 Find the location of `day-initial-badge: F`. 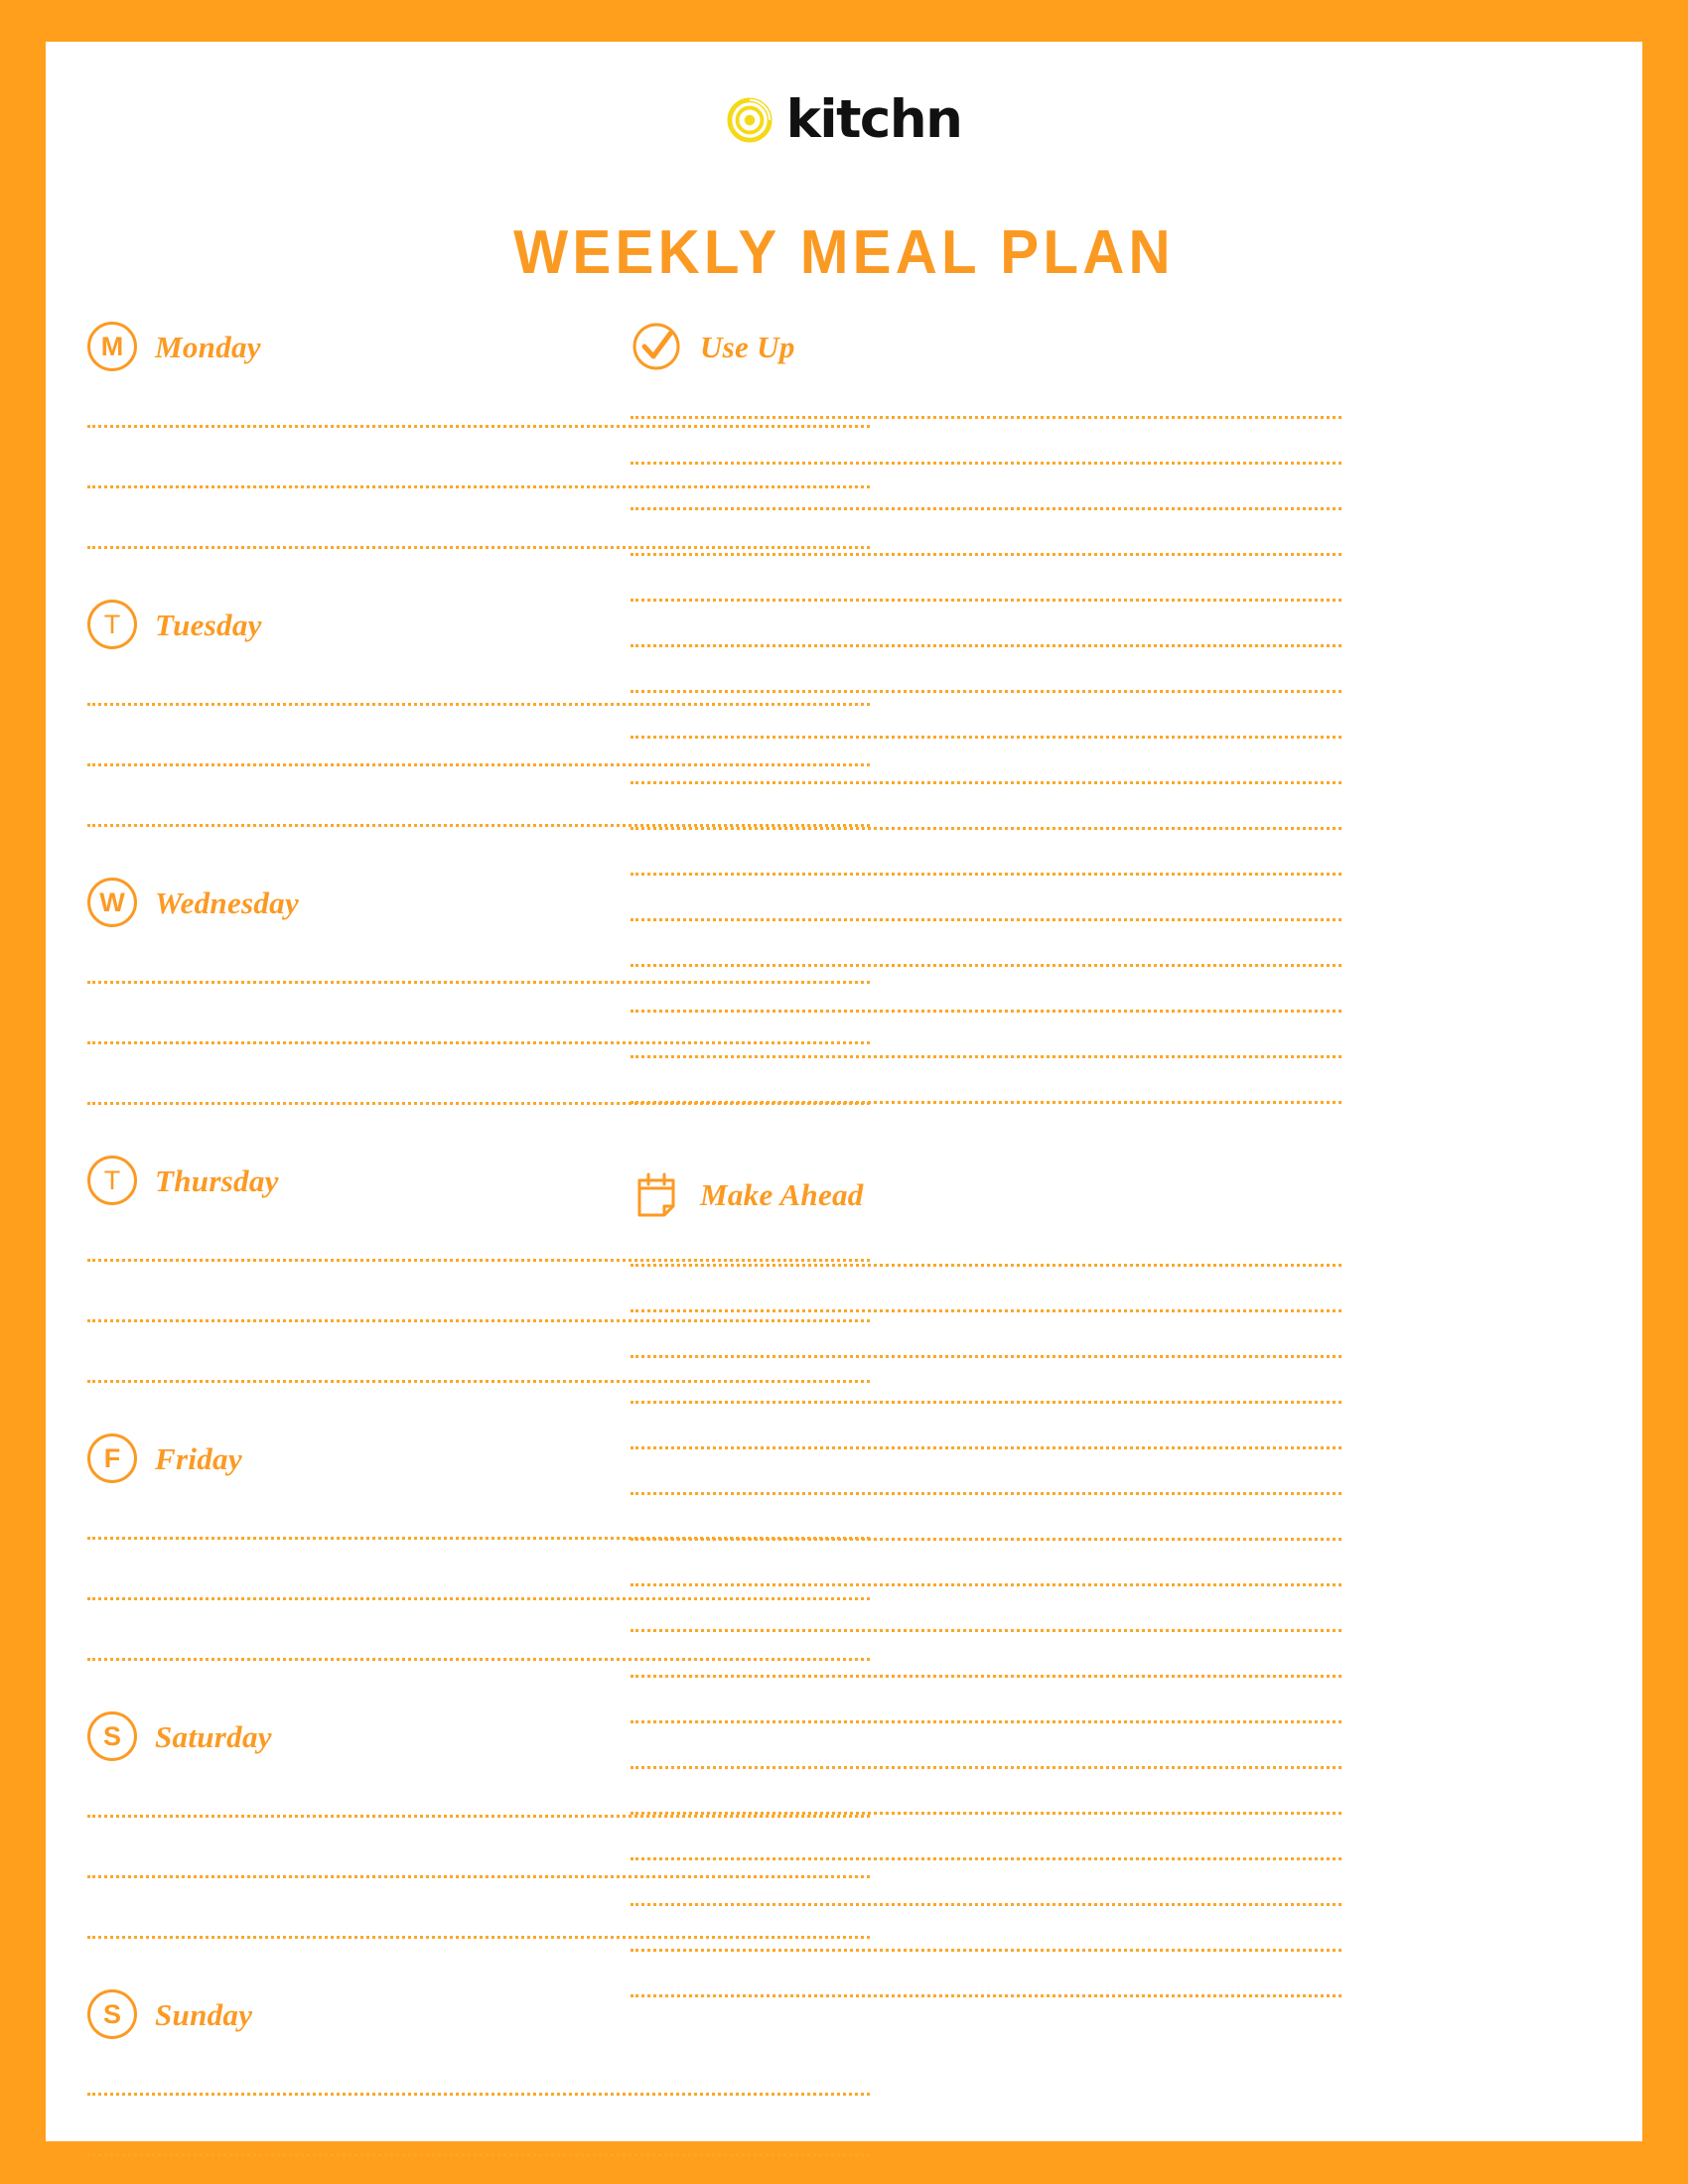

day-initial-badge: F is located at coordinates (112, 1458).